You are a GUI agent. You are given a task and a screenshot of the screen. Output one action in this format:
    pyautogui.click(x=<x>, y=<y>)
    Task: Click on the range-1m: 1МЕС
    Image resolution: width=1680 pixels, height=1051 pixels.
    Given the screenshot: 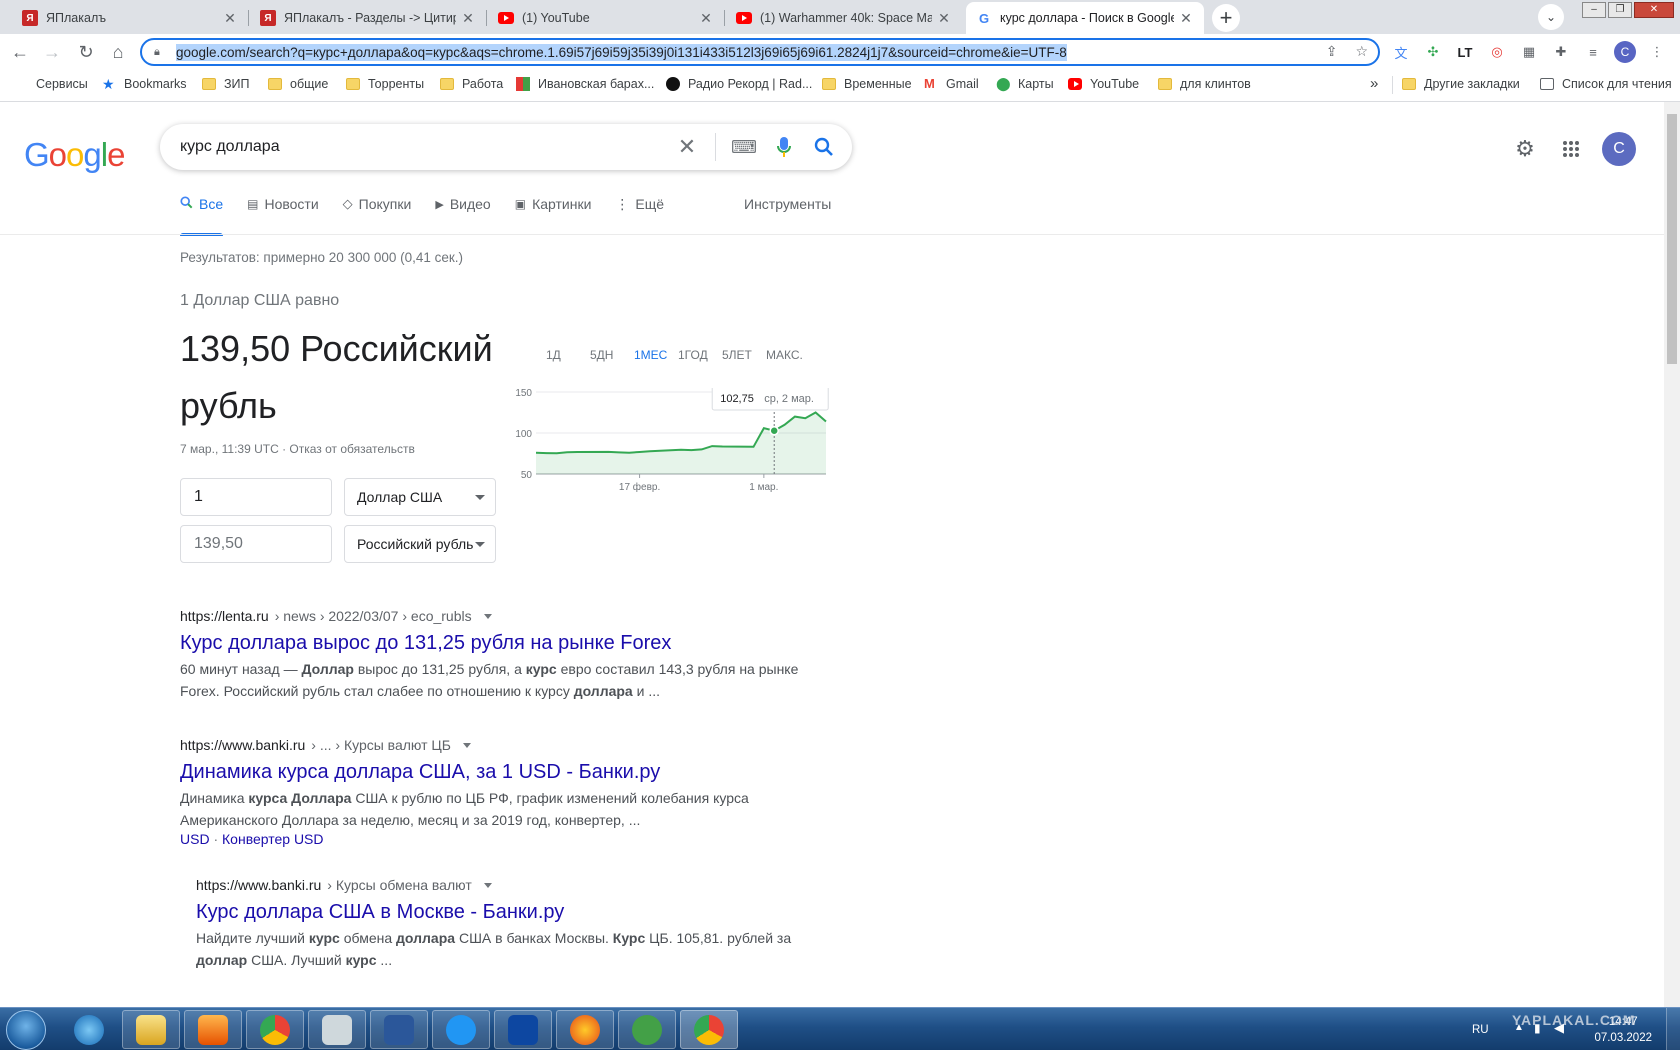 What is the action you would take?
    pyautogui.click(x=656, y=355)
    